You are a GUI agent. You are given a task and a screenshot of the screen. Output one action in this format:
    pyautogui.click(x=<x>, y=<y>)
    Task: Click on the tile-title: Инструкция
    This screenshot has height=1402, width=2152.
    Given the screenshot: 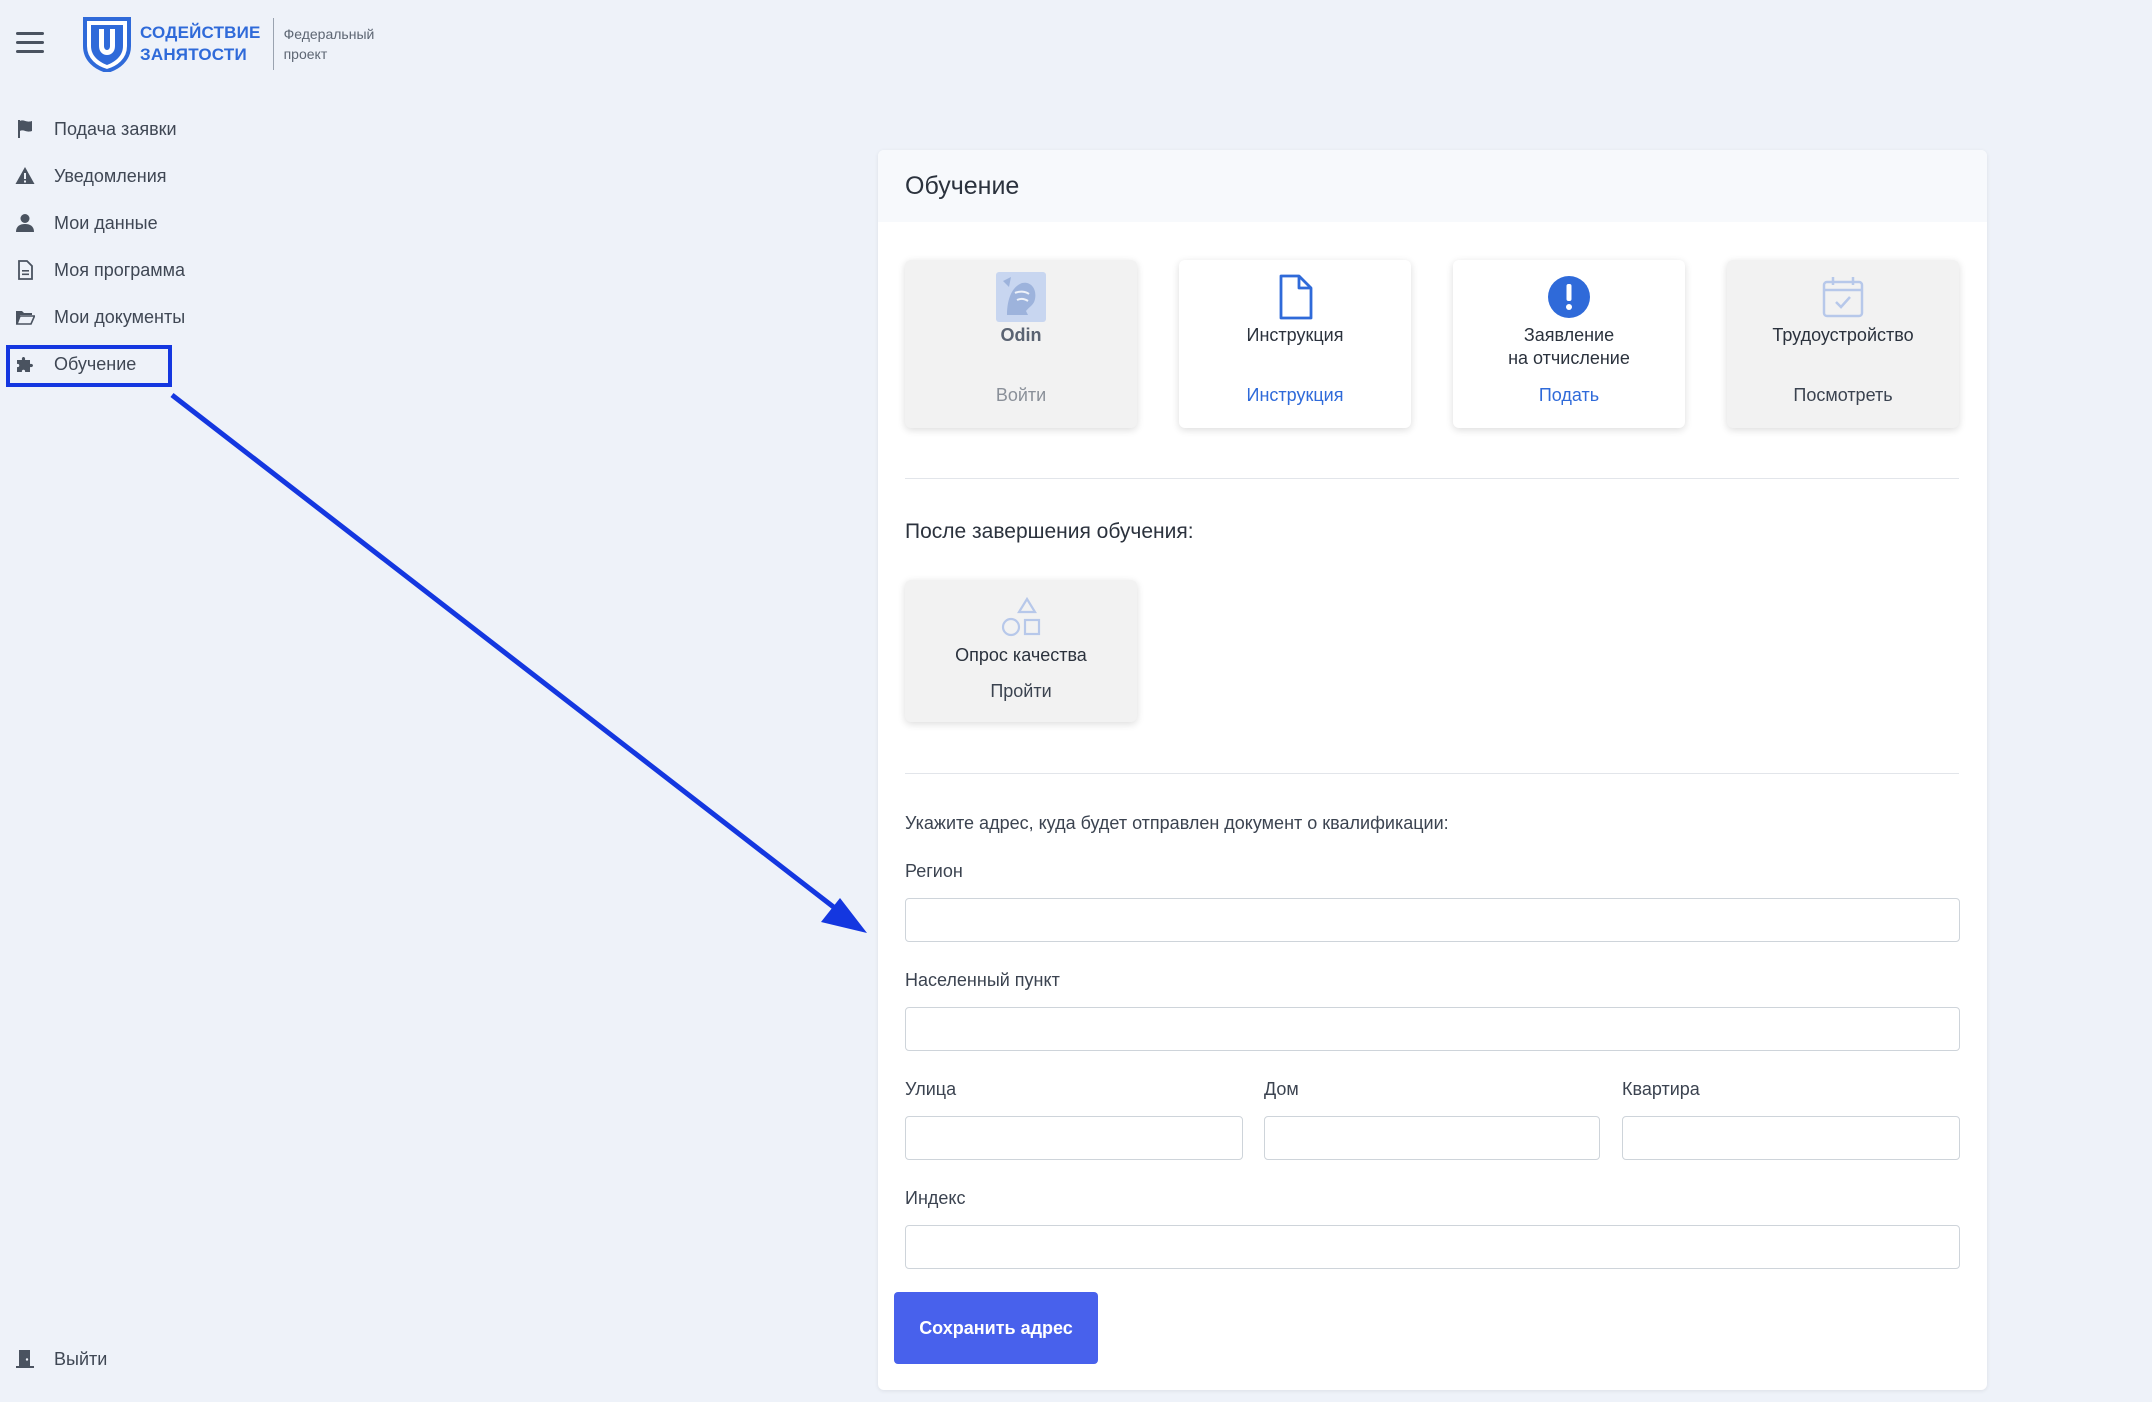 What is the action you would take?
    pyautogui.click(x=1295, y=335)
    